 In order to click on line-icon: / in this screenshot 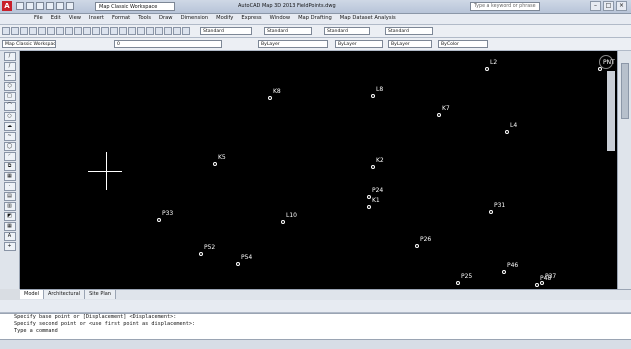, I will do `click(9, 56)`.